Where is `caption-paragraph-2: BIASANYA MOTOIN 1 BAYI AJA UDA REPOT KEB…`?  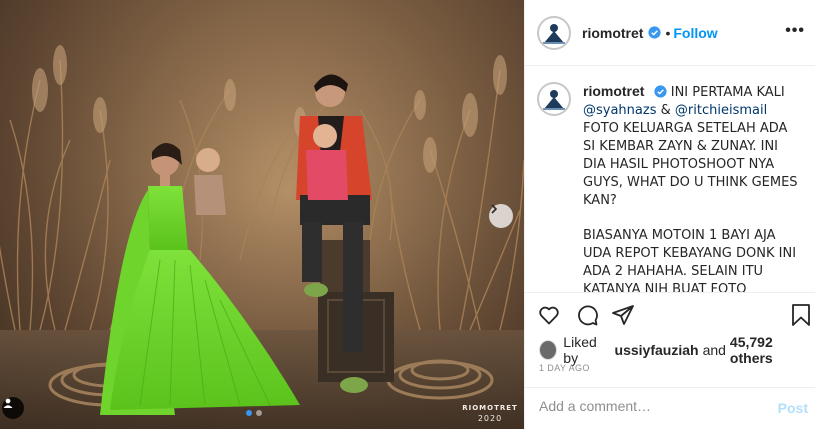 caption-paragraph-2: BIASANYA MOTOIN 1 BAYI AJA UDA REPOT KEB… is located at coordinates (690, 260).